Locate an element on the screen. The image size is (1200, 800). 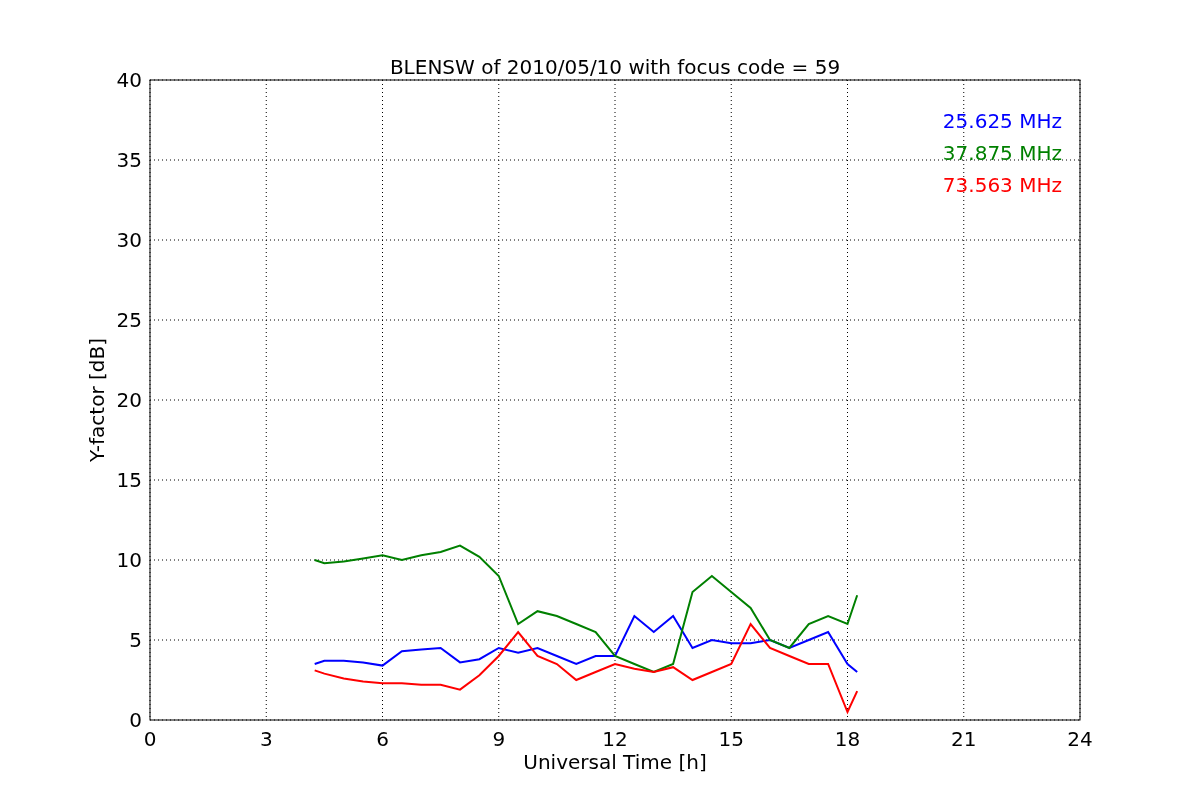
x-tick-label: 9 is located at coordinates (499, 739).